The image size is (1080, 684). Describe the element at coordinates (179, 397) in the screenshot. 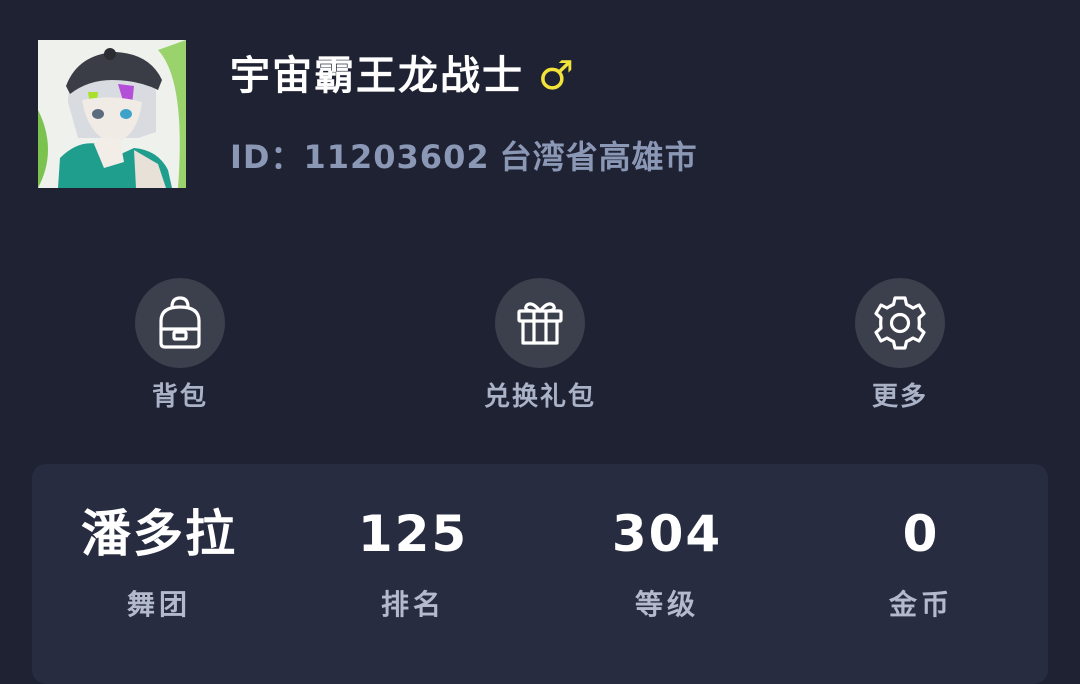

I see `backpack-label: 背包` at that location.